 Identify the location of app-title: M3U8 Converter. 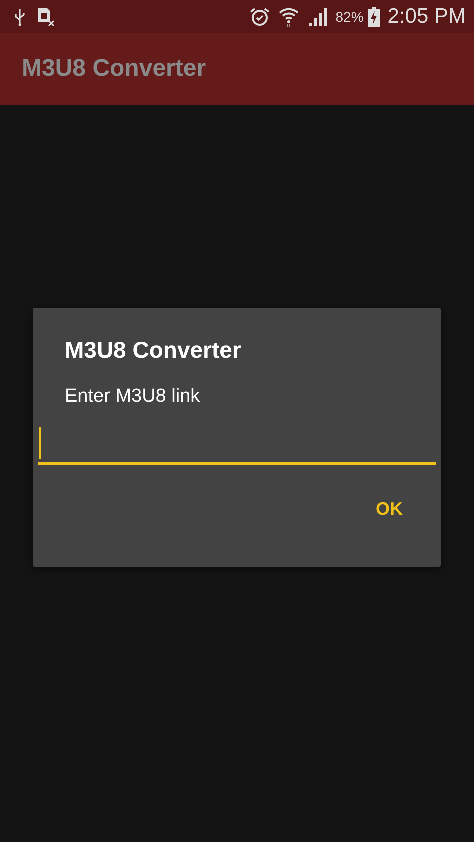
(114, 69).